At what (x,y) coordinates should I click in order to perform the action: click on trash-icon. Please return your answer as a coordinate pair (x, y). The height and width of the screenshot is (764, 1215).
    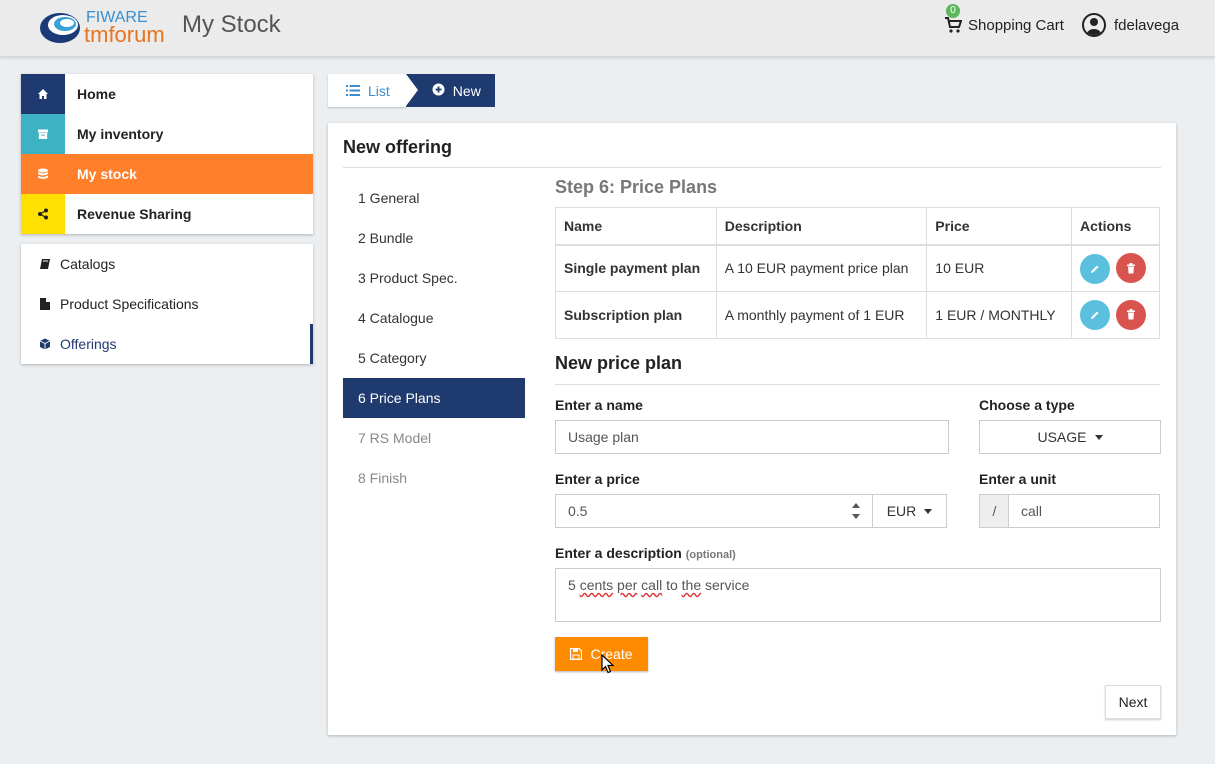
    Looking at the image, I should click on (1130, 267).